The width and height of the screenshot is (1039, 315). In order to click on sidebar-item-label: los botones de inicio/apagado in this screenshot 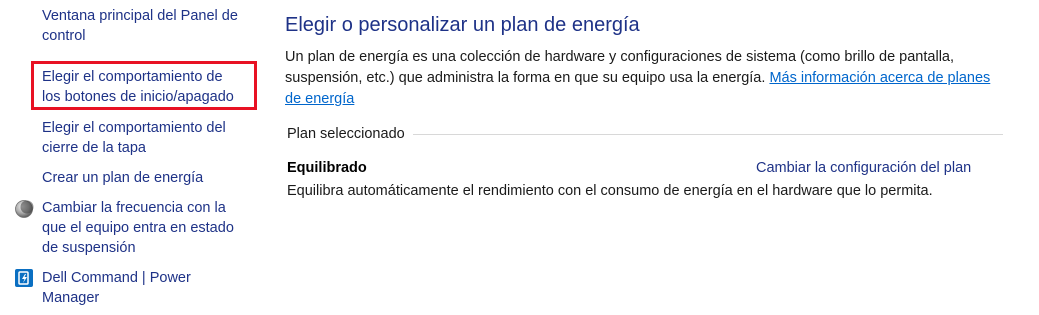, I will do `click(138, 97)`.